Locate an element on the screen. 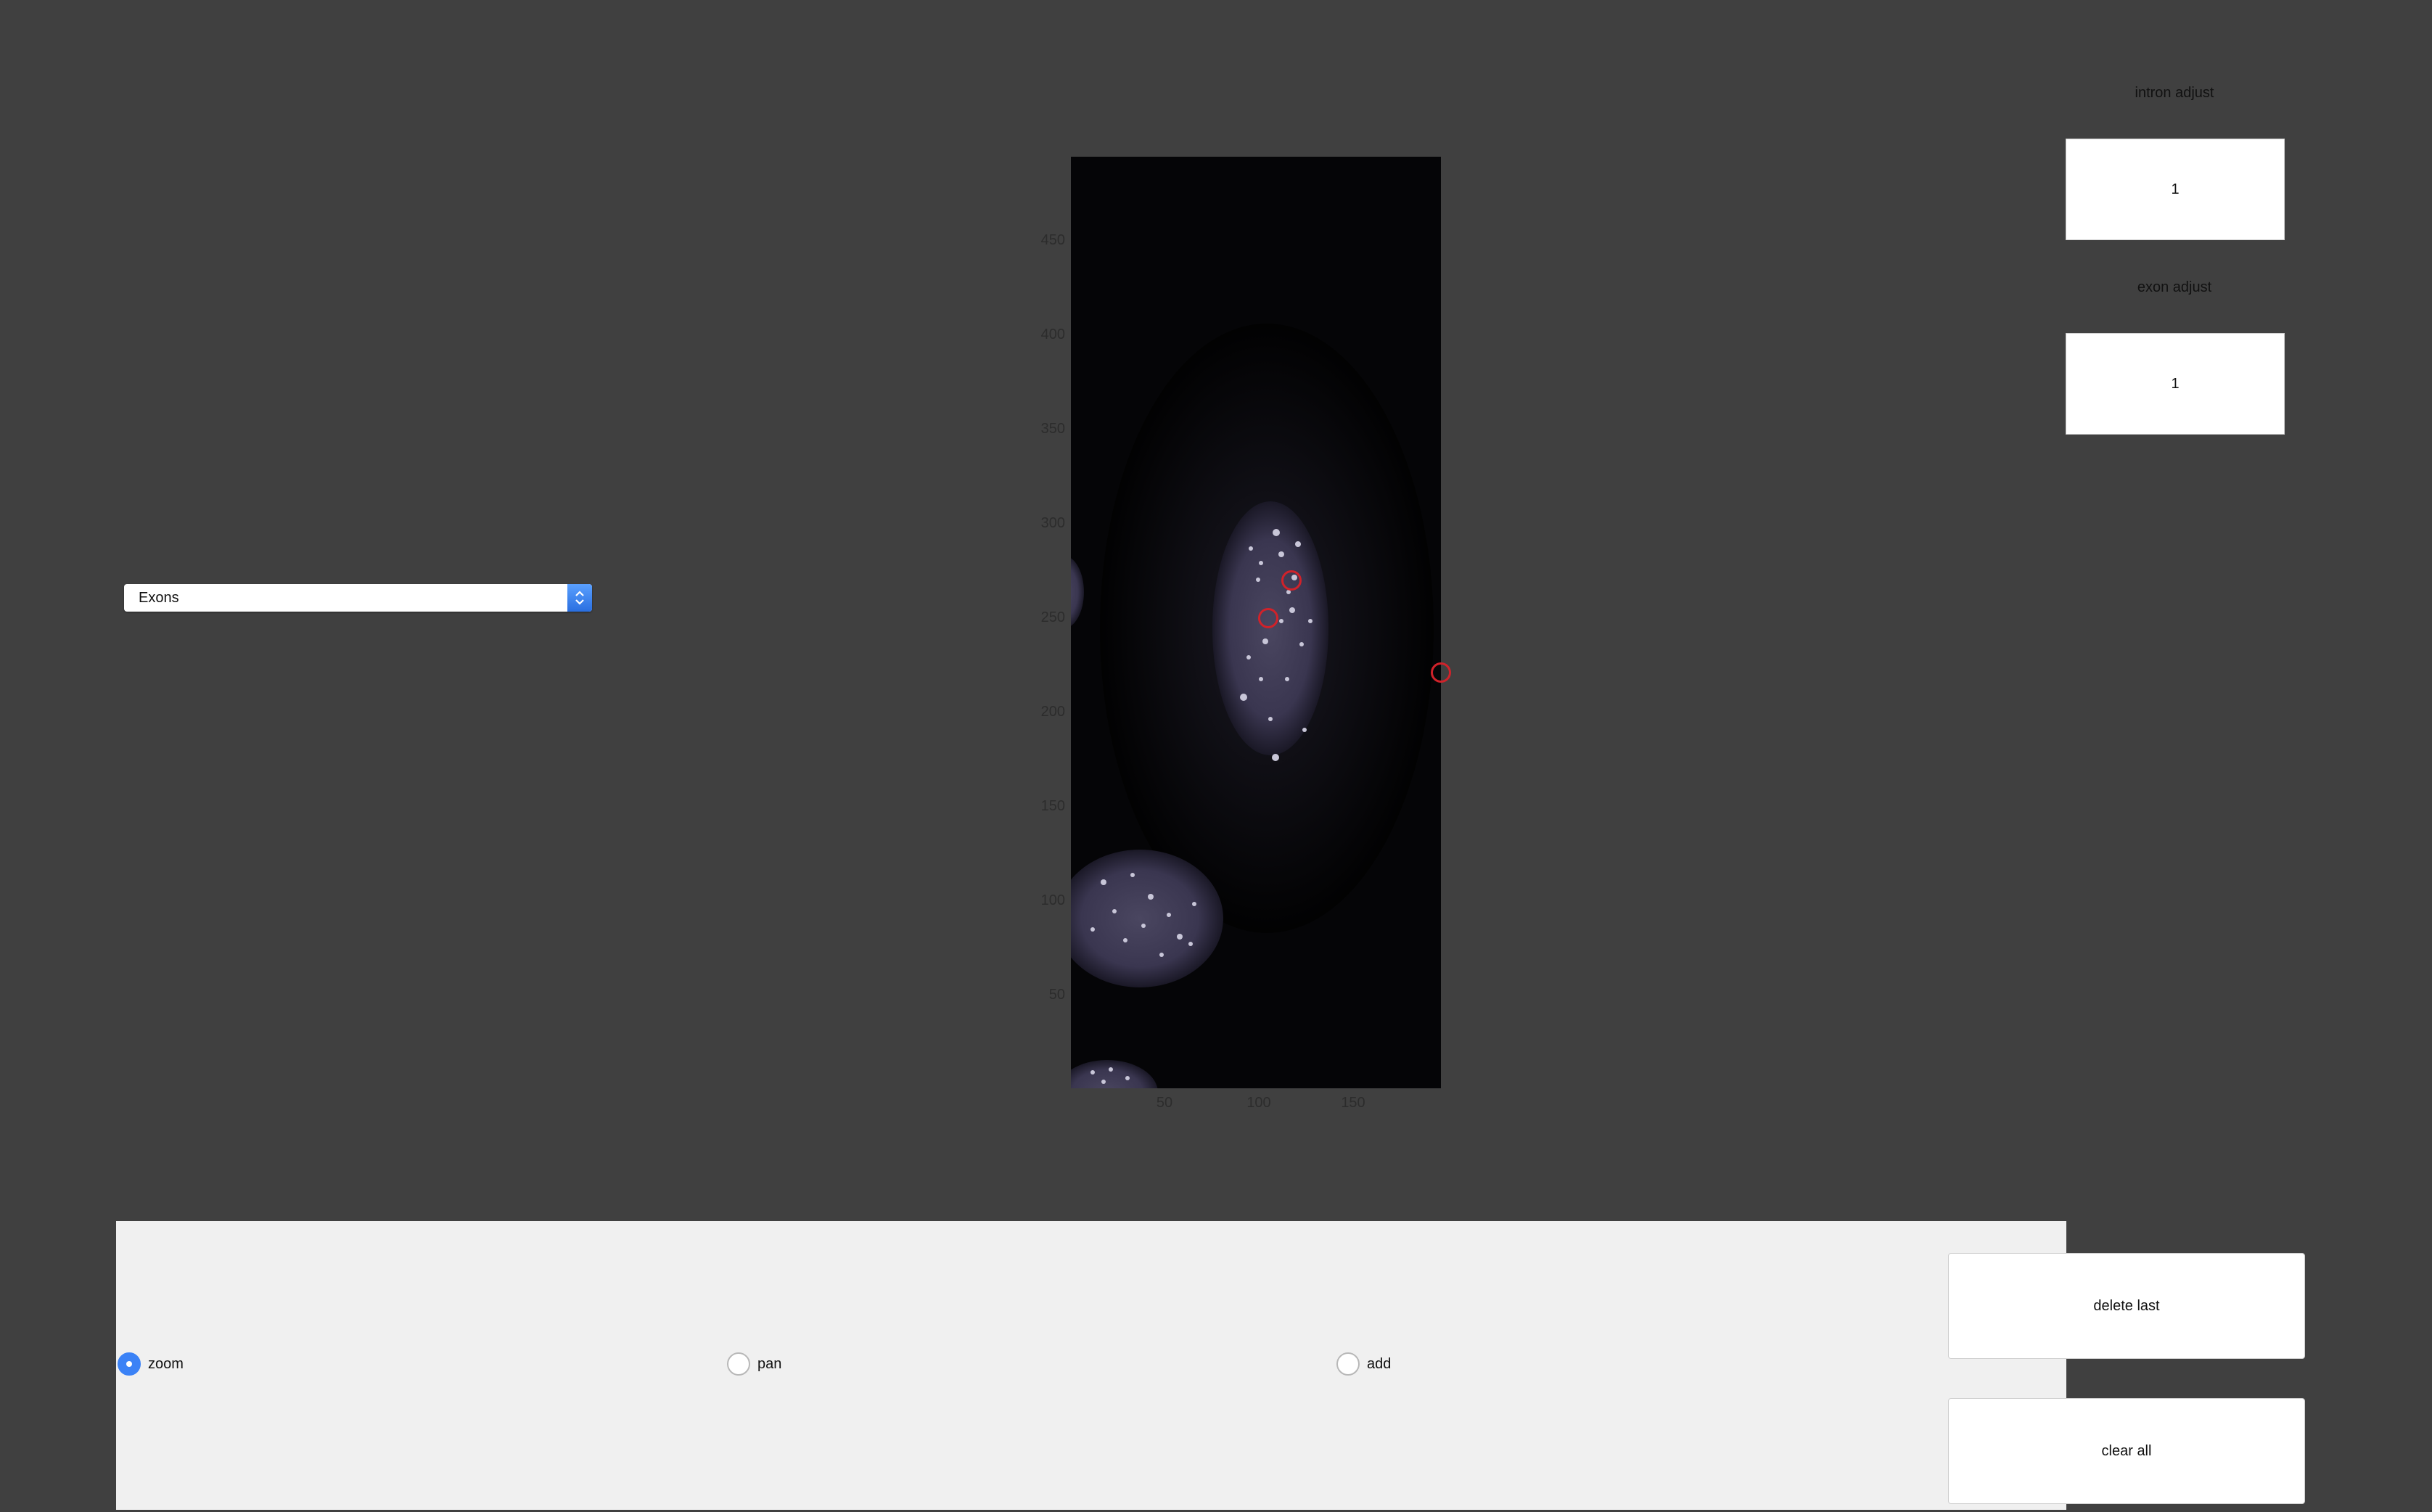 This screenshot has height=1512, width=2432. radio-zoom: zoom is located at coordinates (151, 1364).